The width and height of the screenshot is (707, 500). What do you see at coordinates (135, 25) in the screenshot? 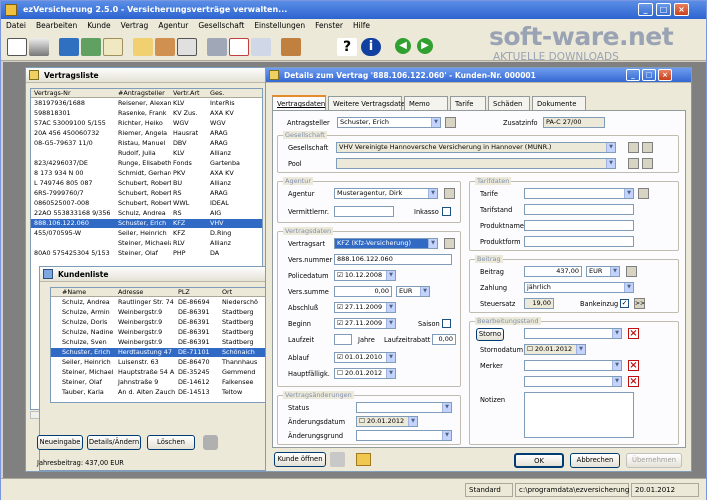
I see `menu-item-3: Vertrag` at bounding box center [135, 25].